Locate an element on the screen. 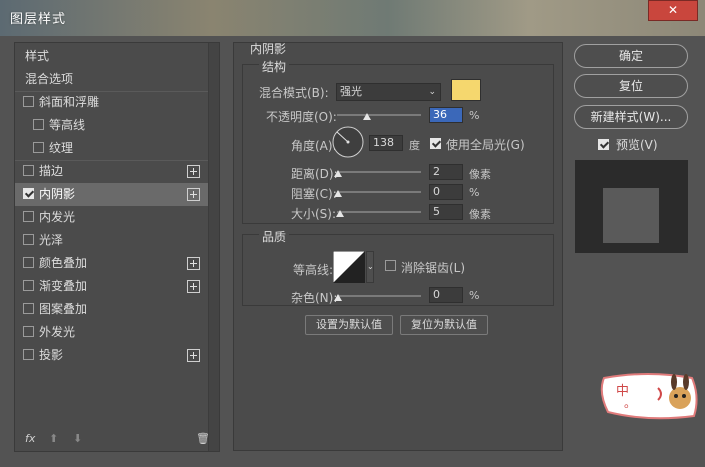 The width and height of the screenshot is (705, 467). choke-input: 0 is located at coordinates (446, 192).